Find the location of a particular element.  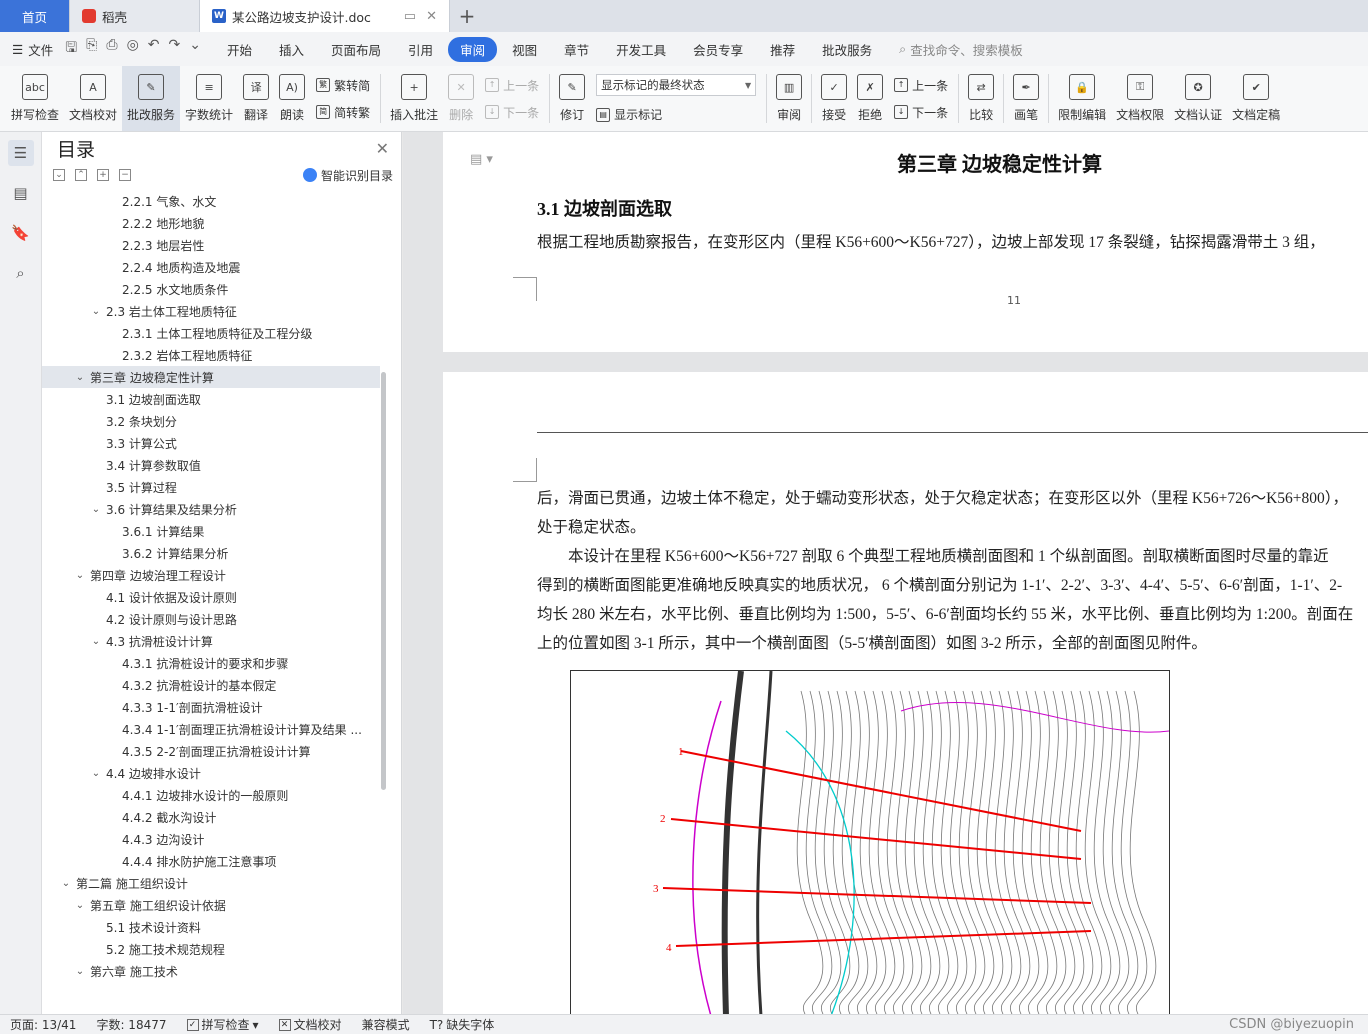

simp-to-trad-button: 简简转繁 is located at coordinates (343, 112).